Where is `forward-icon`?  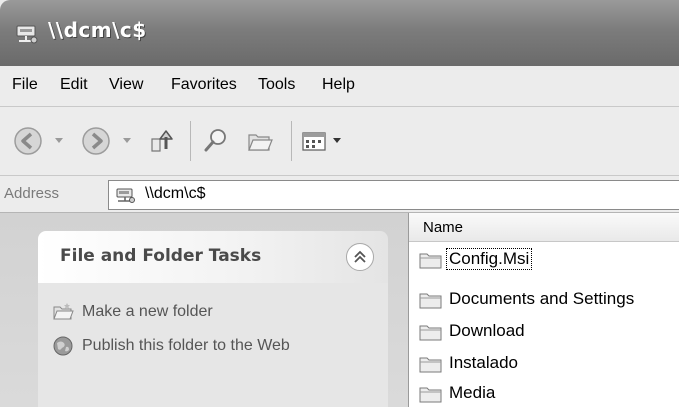
forward-icon is located at coordinates (96, 141).